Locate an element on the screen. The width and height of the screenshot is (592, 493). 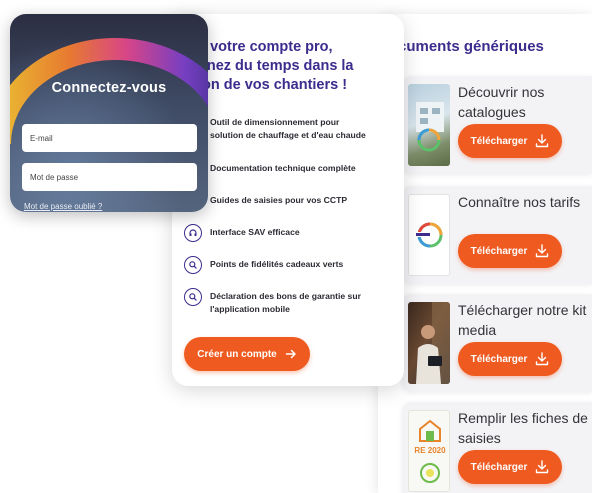
feature-text-line: l'application mobile is located at coordinates (250, 309).